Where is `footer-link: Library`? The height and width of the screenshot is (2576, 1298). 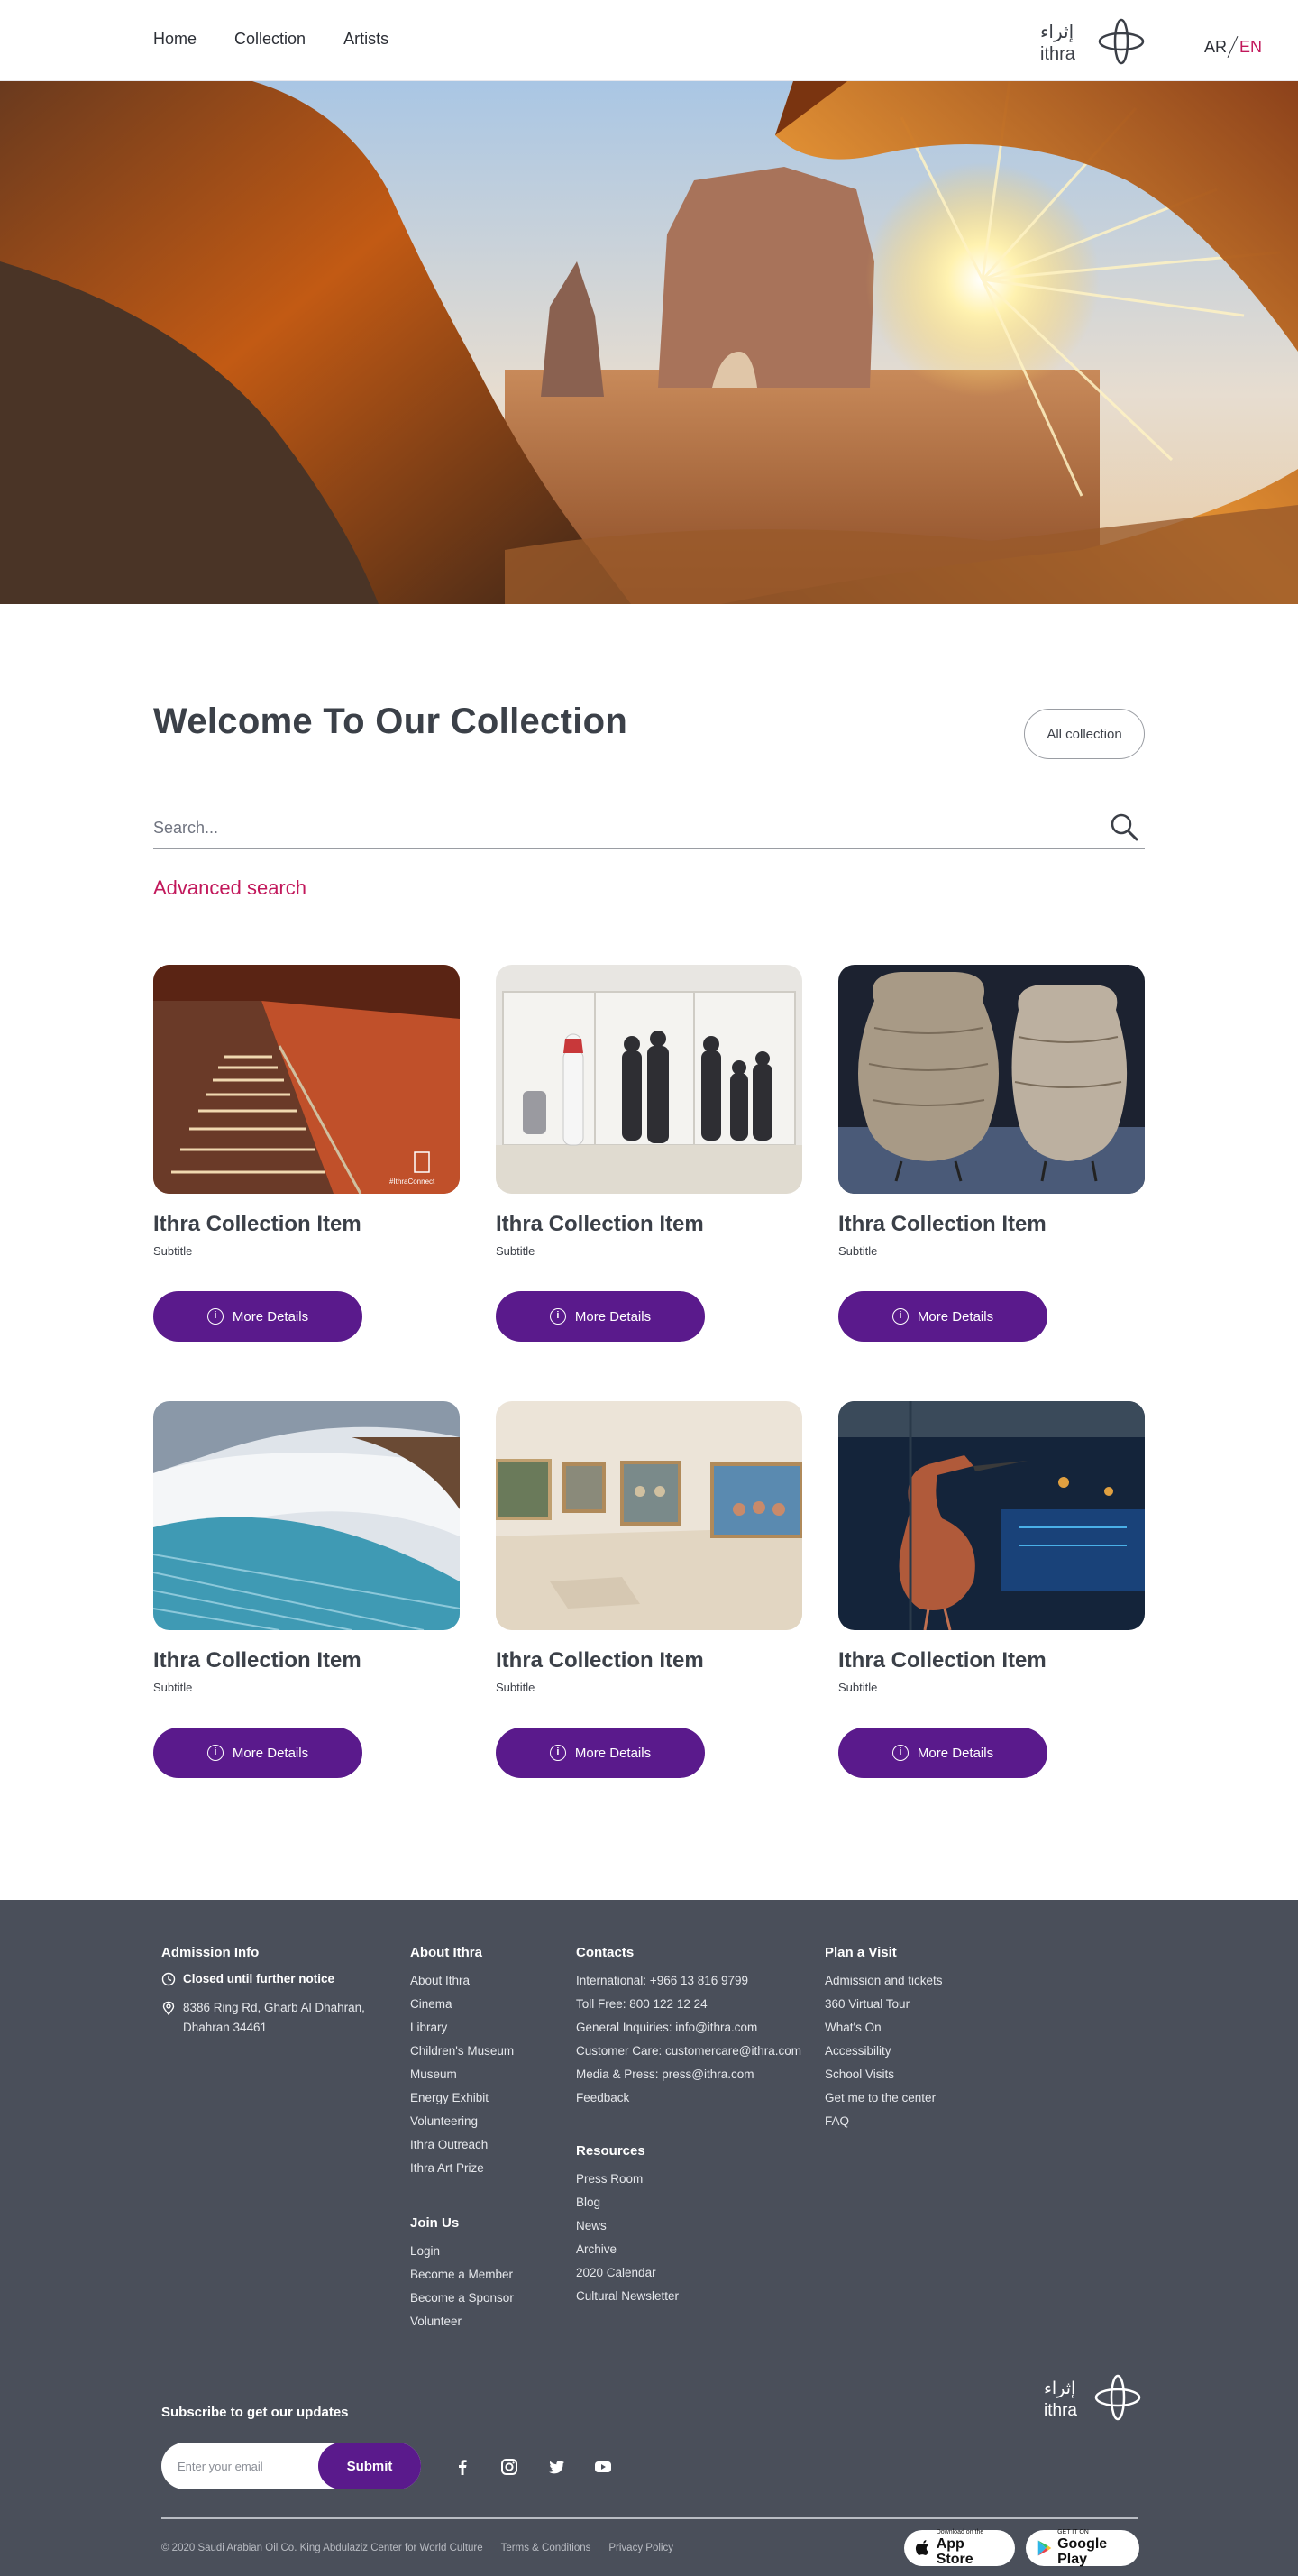 footer-link: Library is located at coordinates (462, 2028).